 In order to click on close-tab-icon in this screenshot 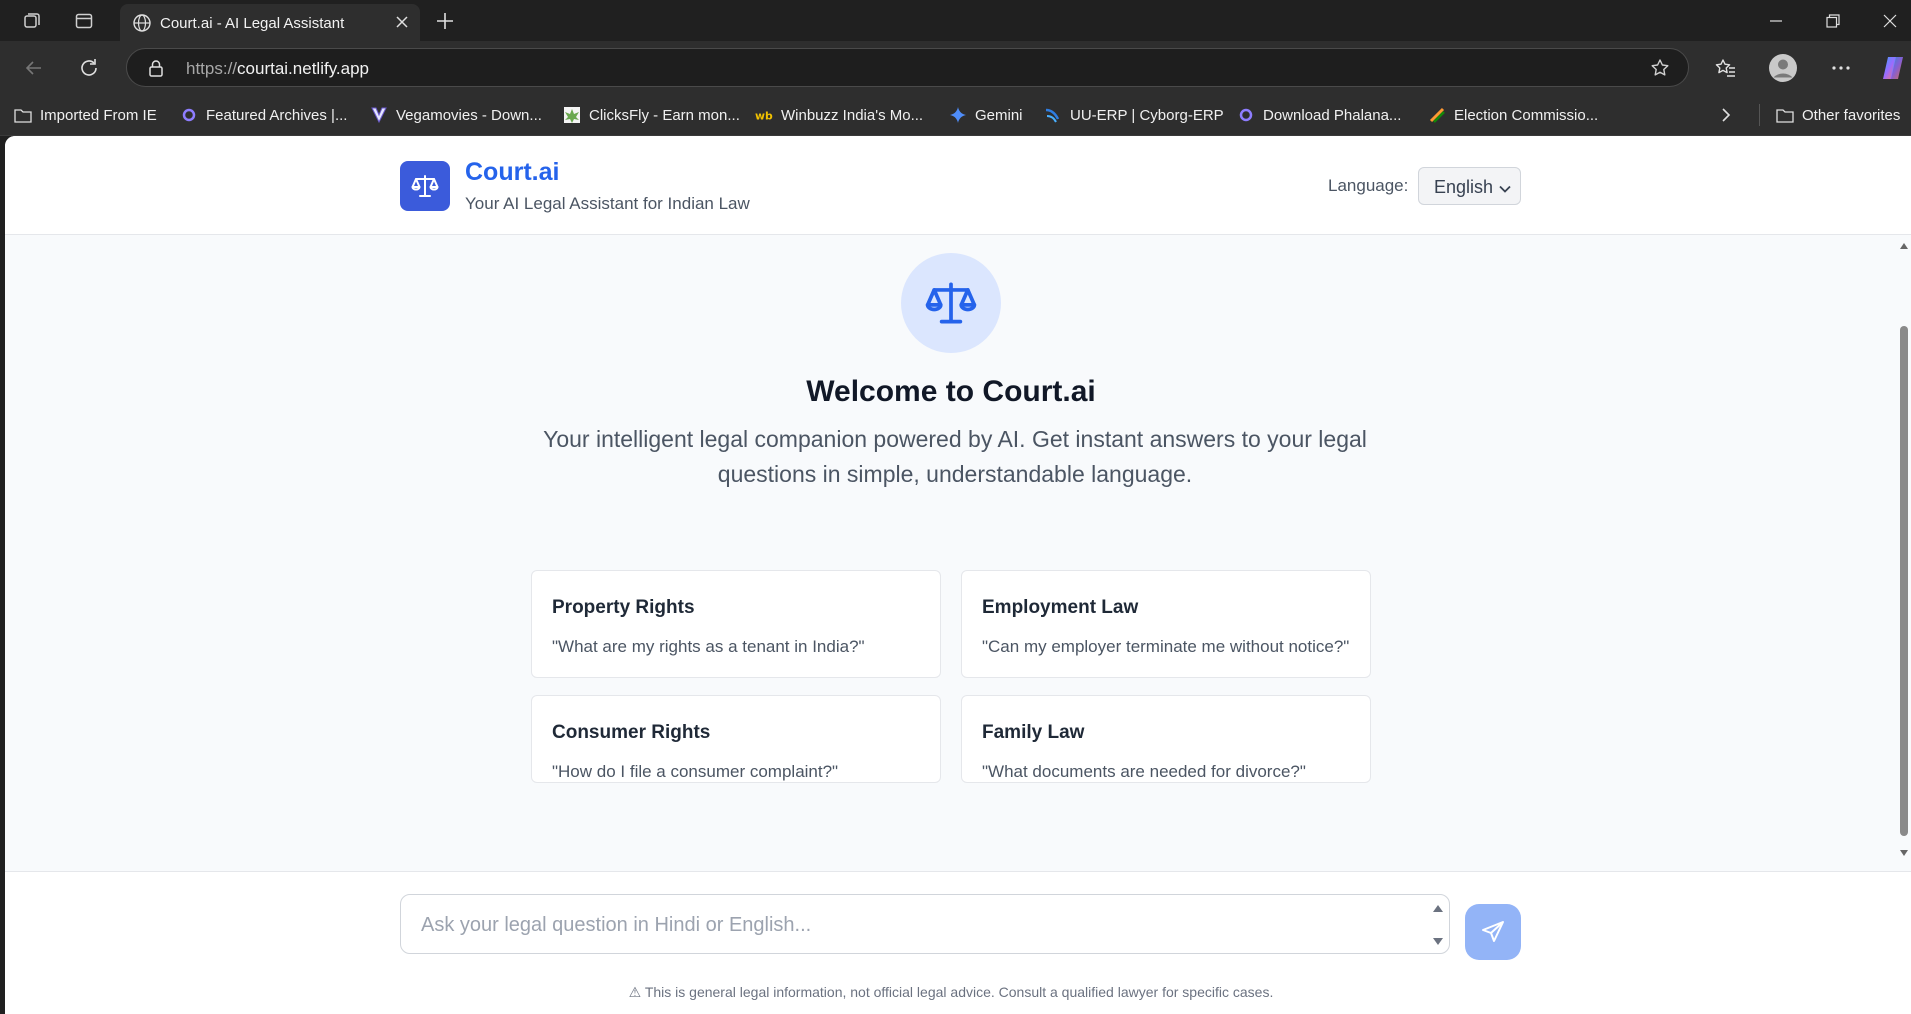, I will do `click(402, 22)`.